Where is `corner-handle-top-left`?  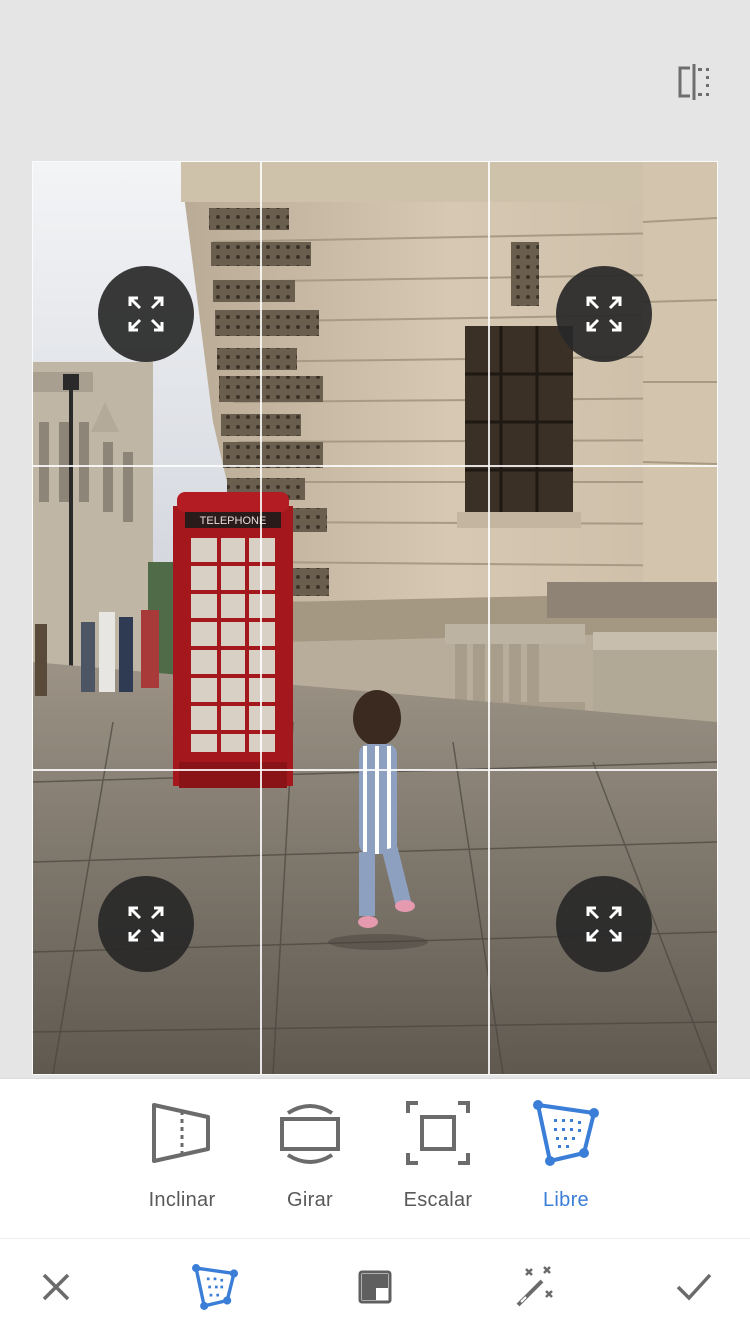 corner-handle-top-left is located at coordinates (146, 314).